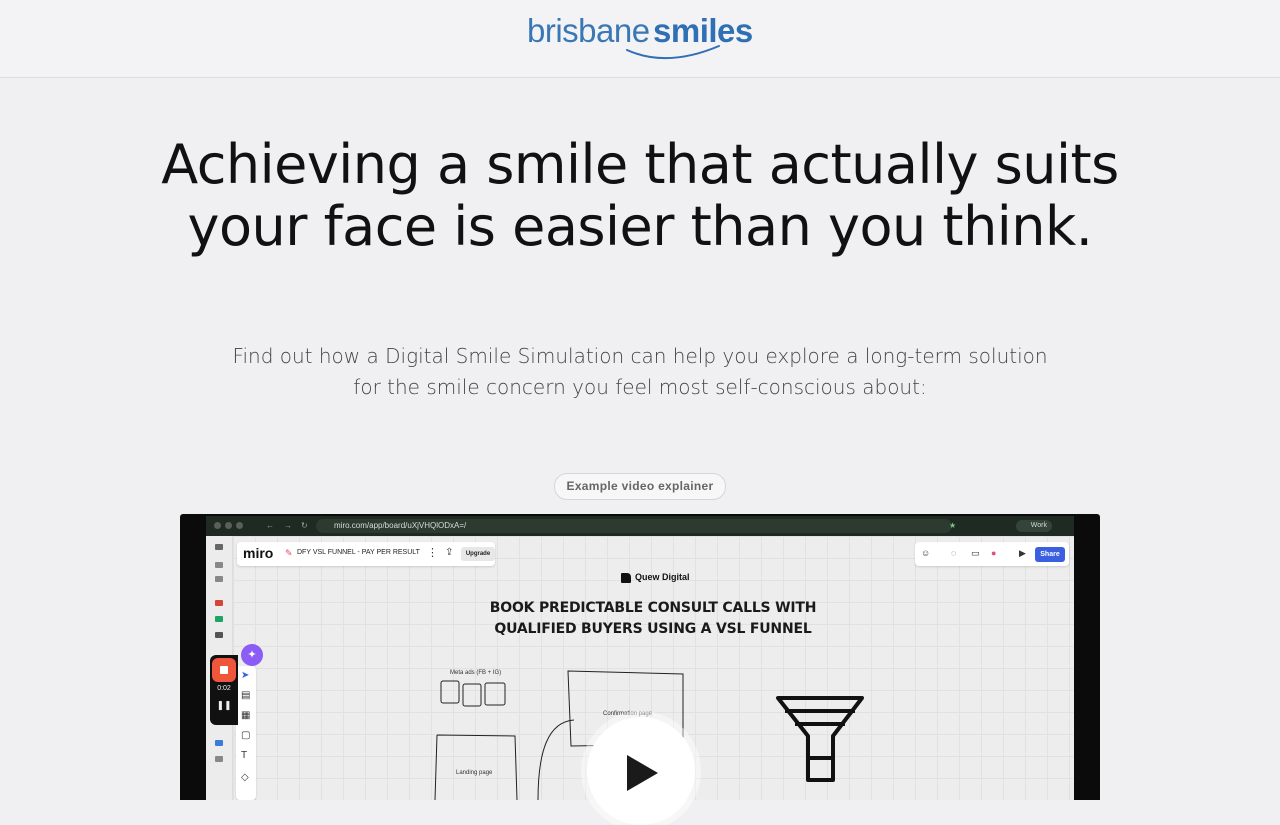 The image size is (1280, 825). What do you see at coordinates (288, 525) in the screenshot?
I see `forward-arrow-icon: →` at bounding box center [288, 525].